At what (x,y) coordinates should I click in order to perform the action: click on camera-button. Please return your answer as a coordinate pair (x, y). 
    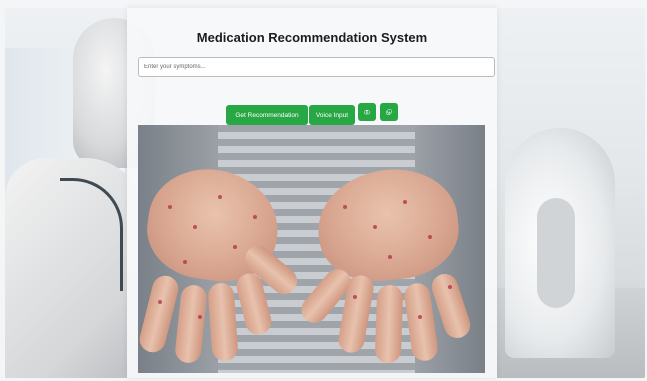
    Looking at the image, I should click on (367, 112).